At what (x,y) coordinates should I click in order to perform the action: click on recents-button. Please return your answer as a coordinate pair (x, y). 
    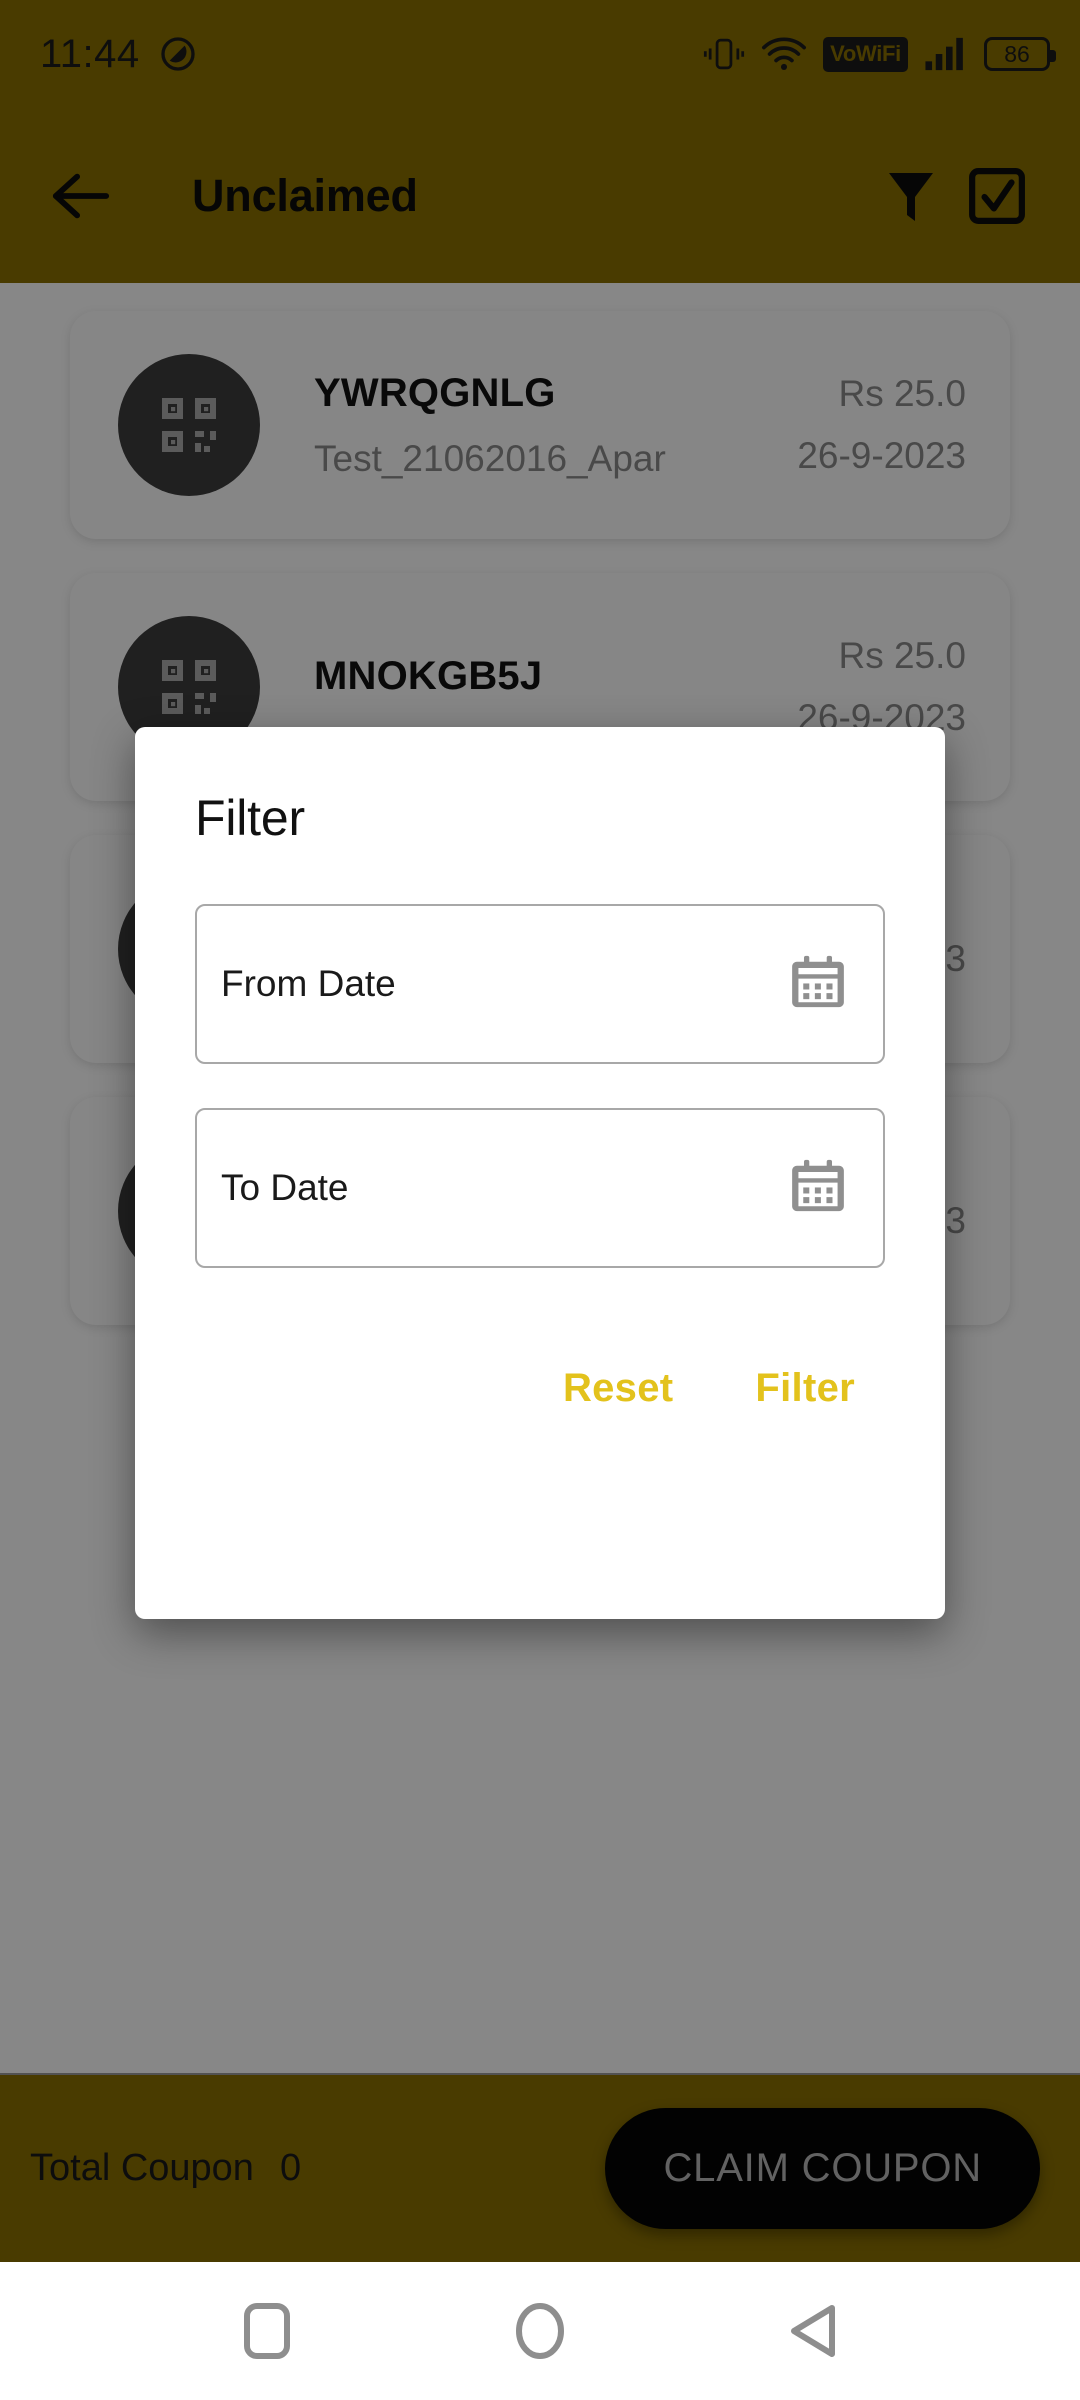
    Looking at the image, I should click on (267, 2331).